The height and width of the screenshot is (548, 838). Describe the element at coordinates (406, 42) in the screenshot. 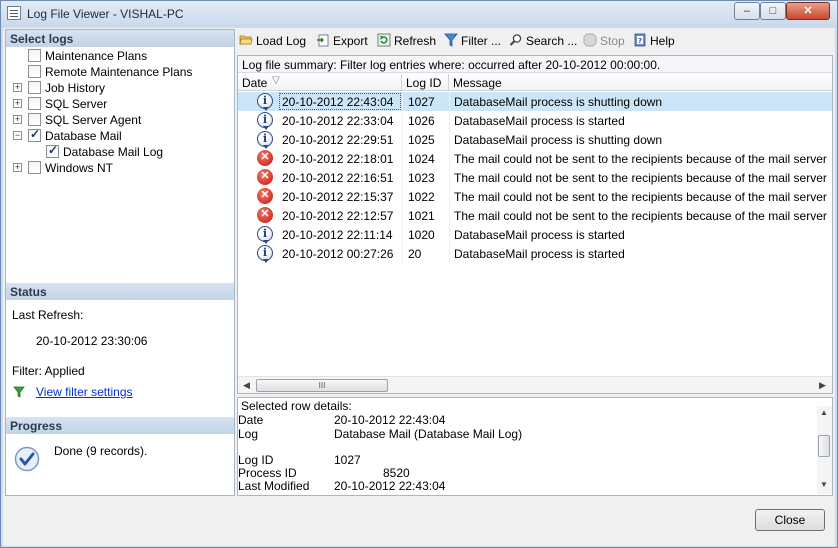

I see `refresh-button: Refresh` at that location.